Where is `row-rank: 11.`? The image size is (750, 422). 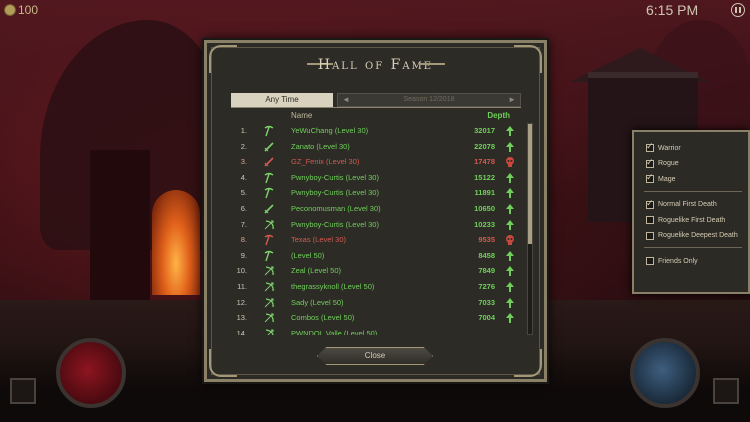
row-rank: 11. is located at coordinates (242, 286).